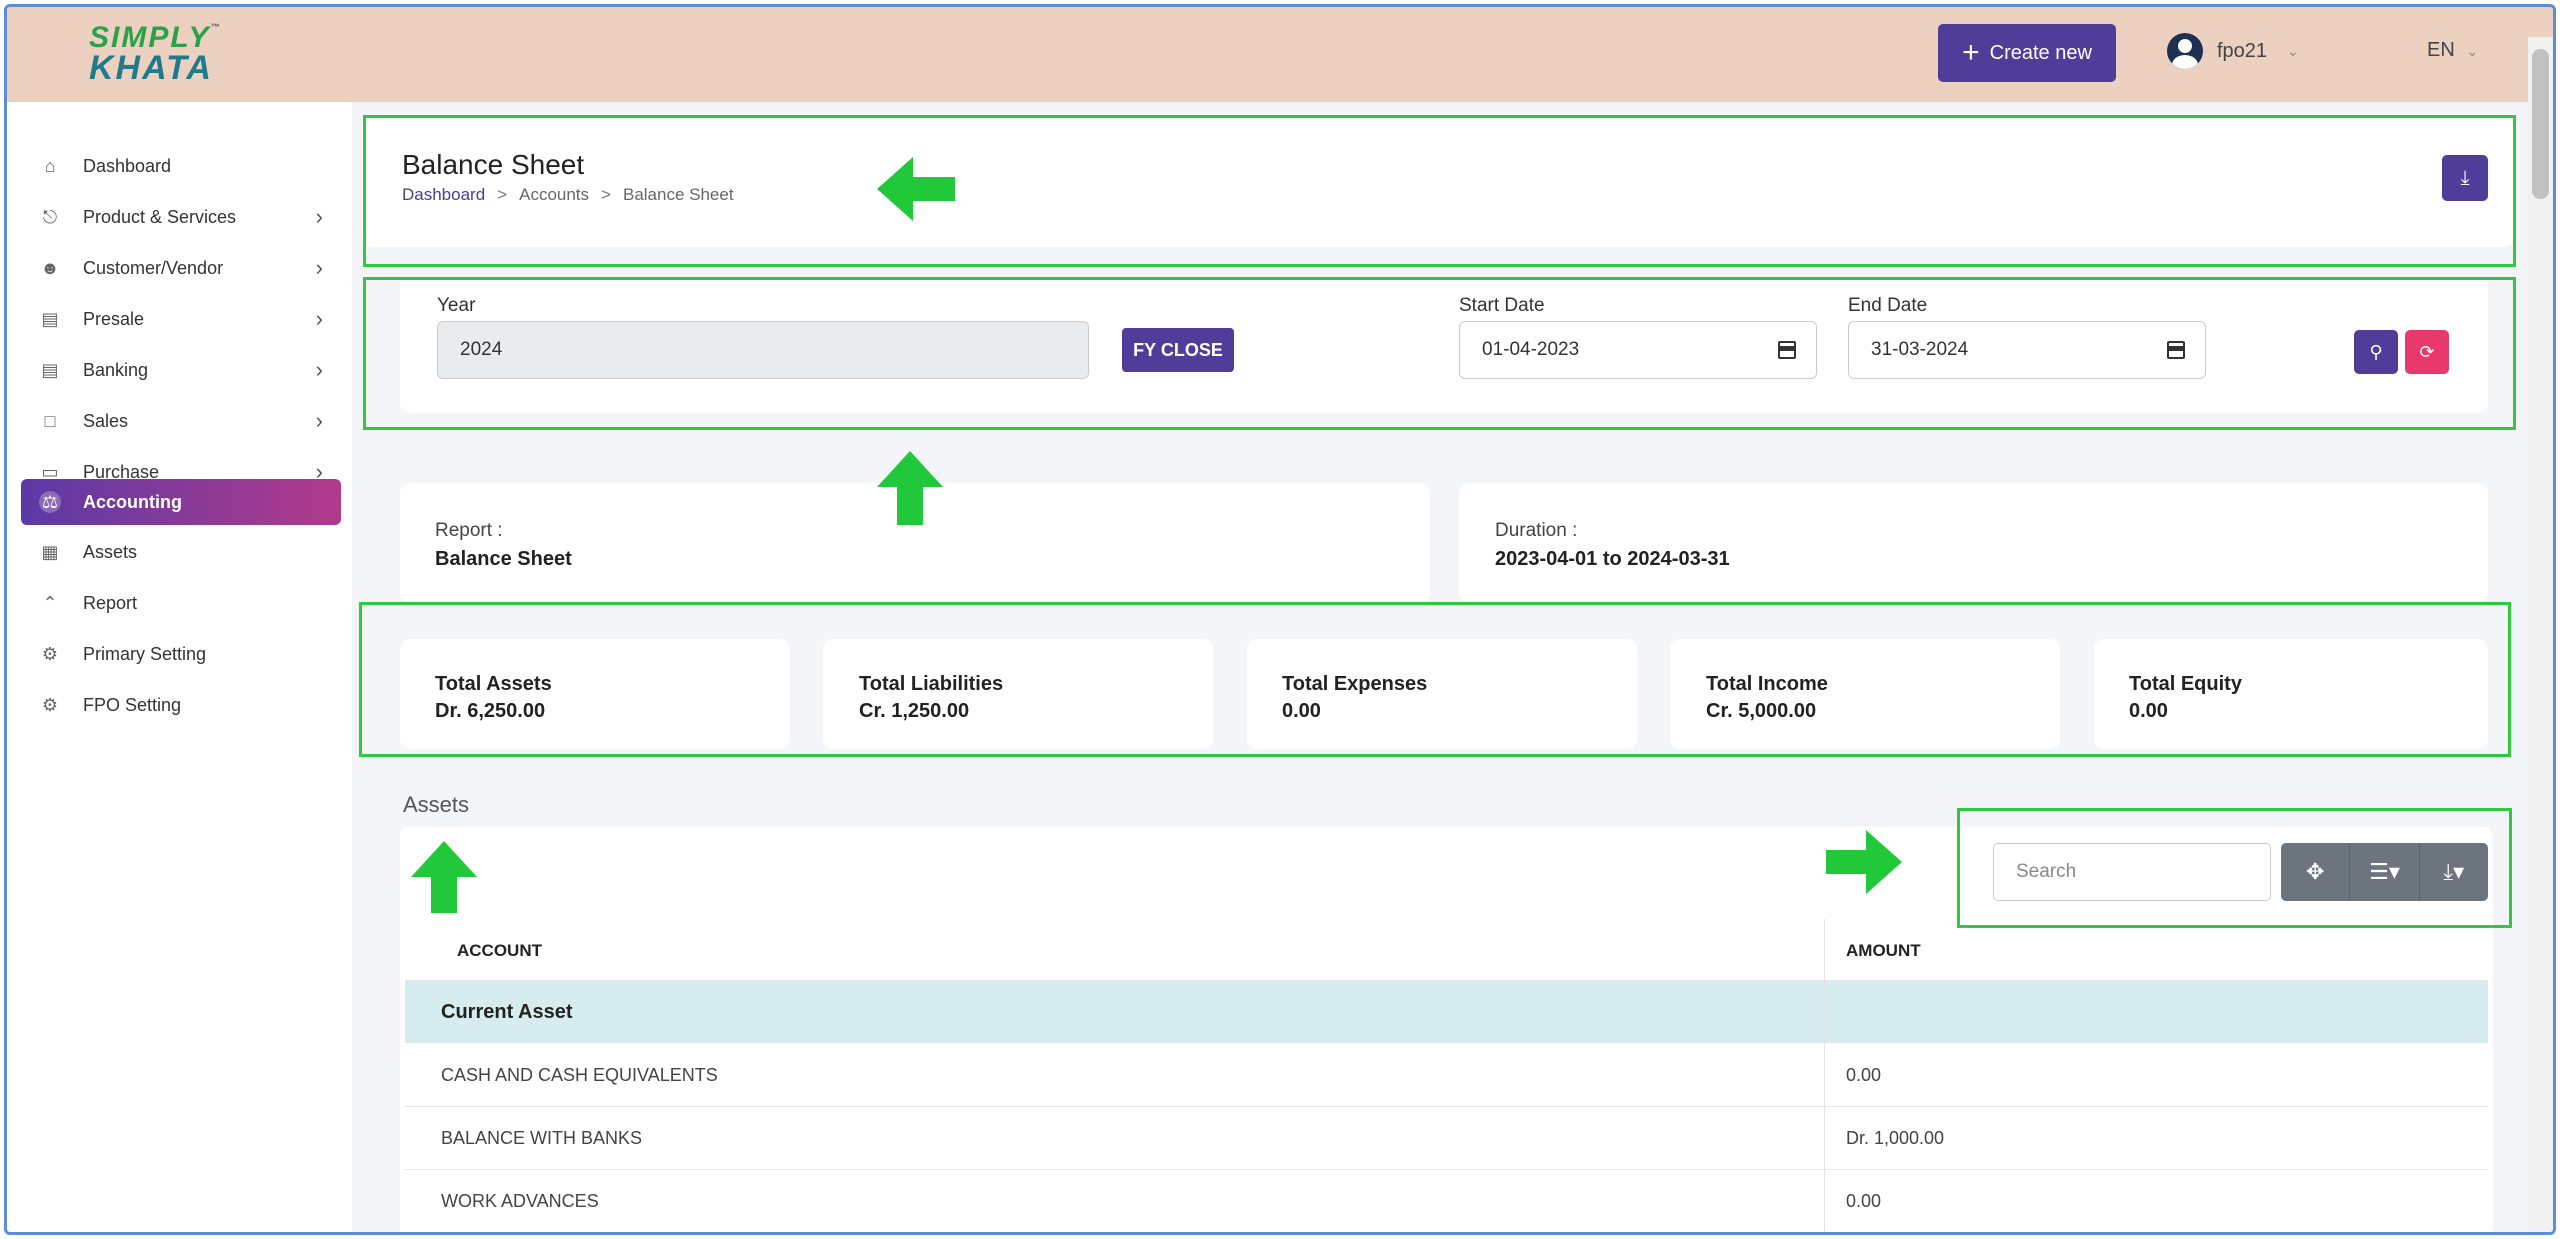 This screenshot has height=1239, width=2560. I want to click on sidebar-item-label: FPO Setting, so click(132, 704).